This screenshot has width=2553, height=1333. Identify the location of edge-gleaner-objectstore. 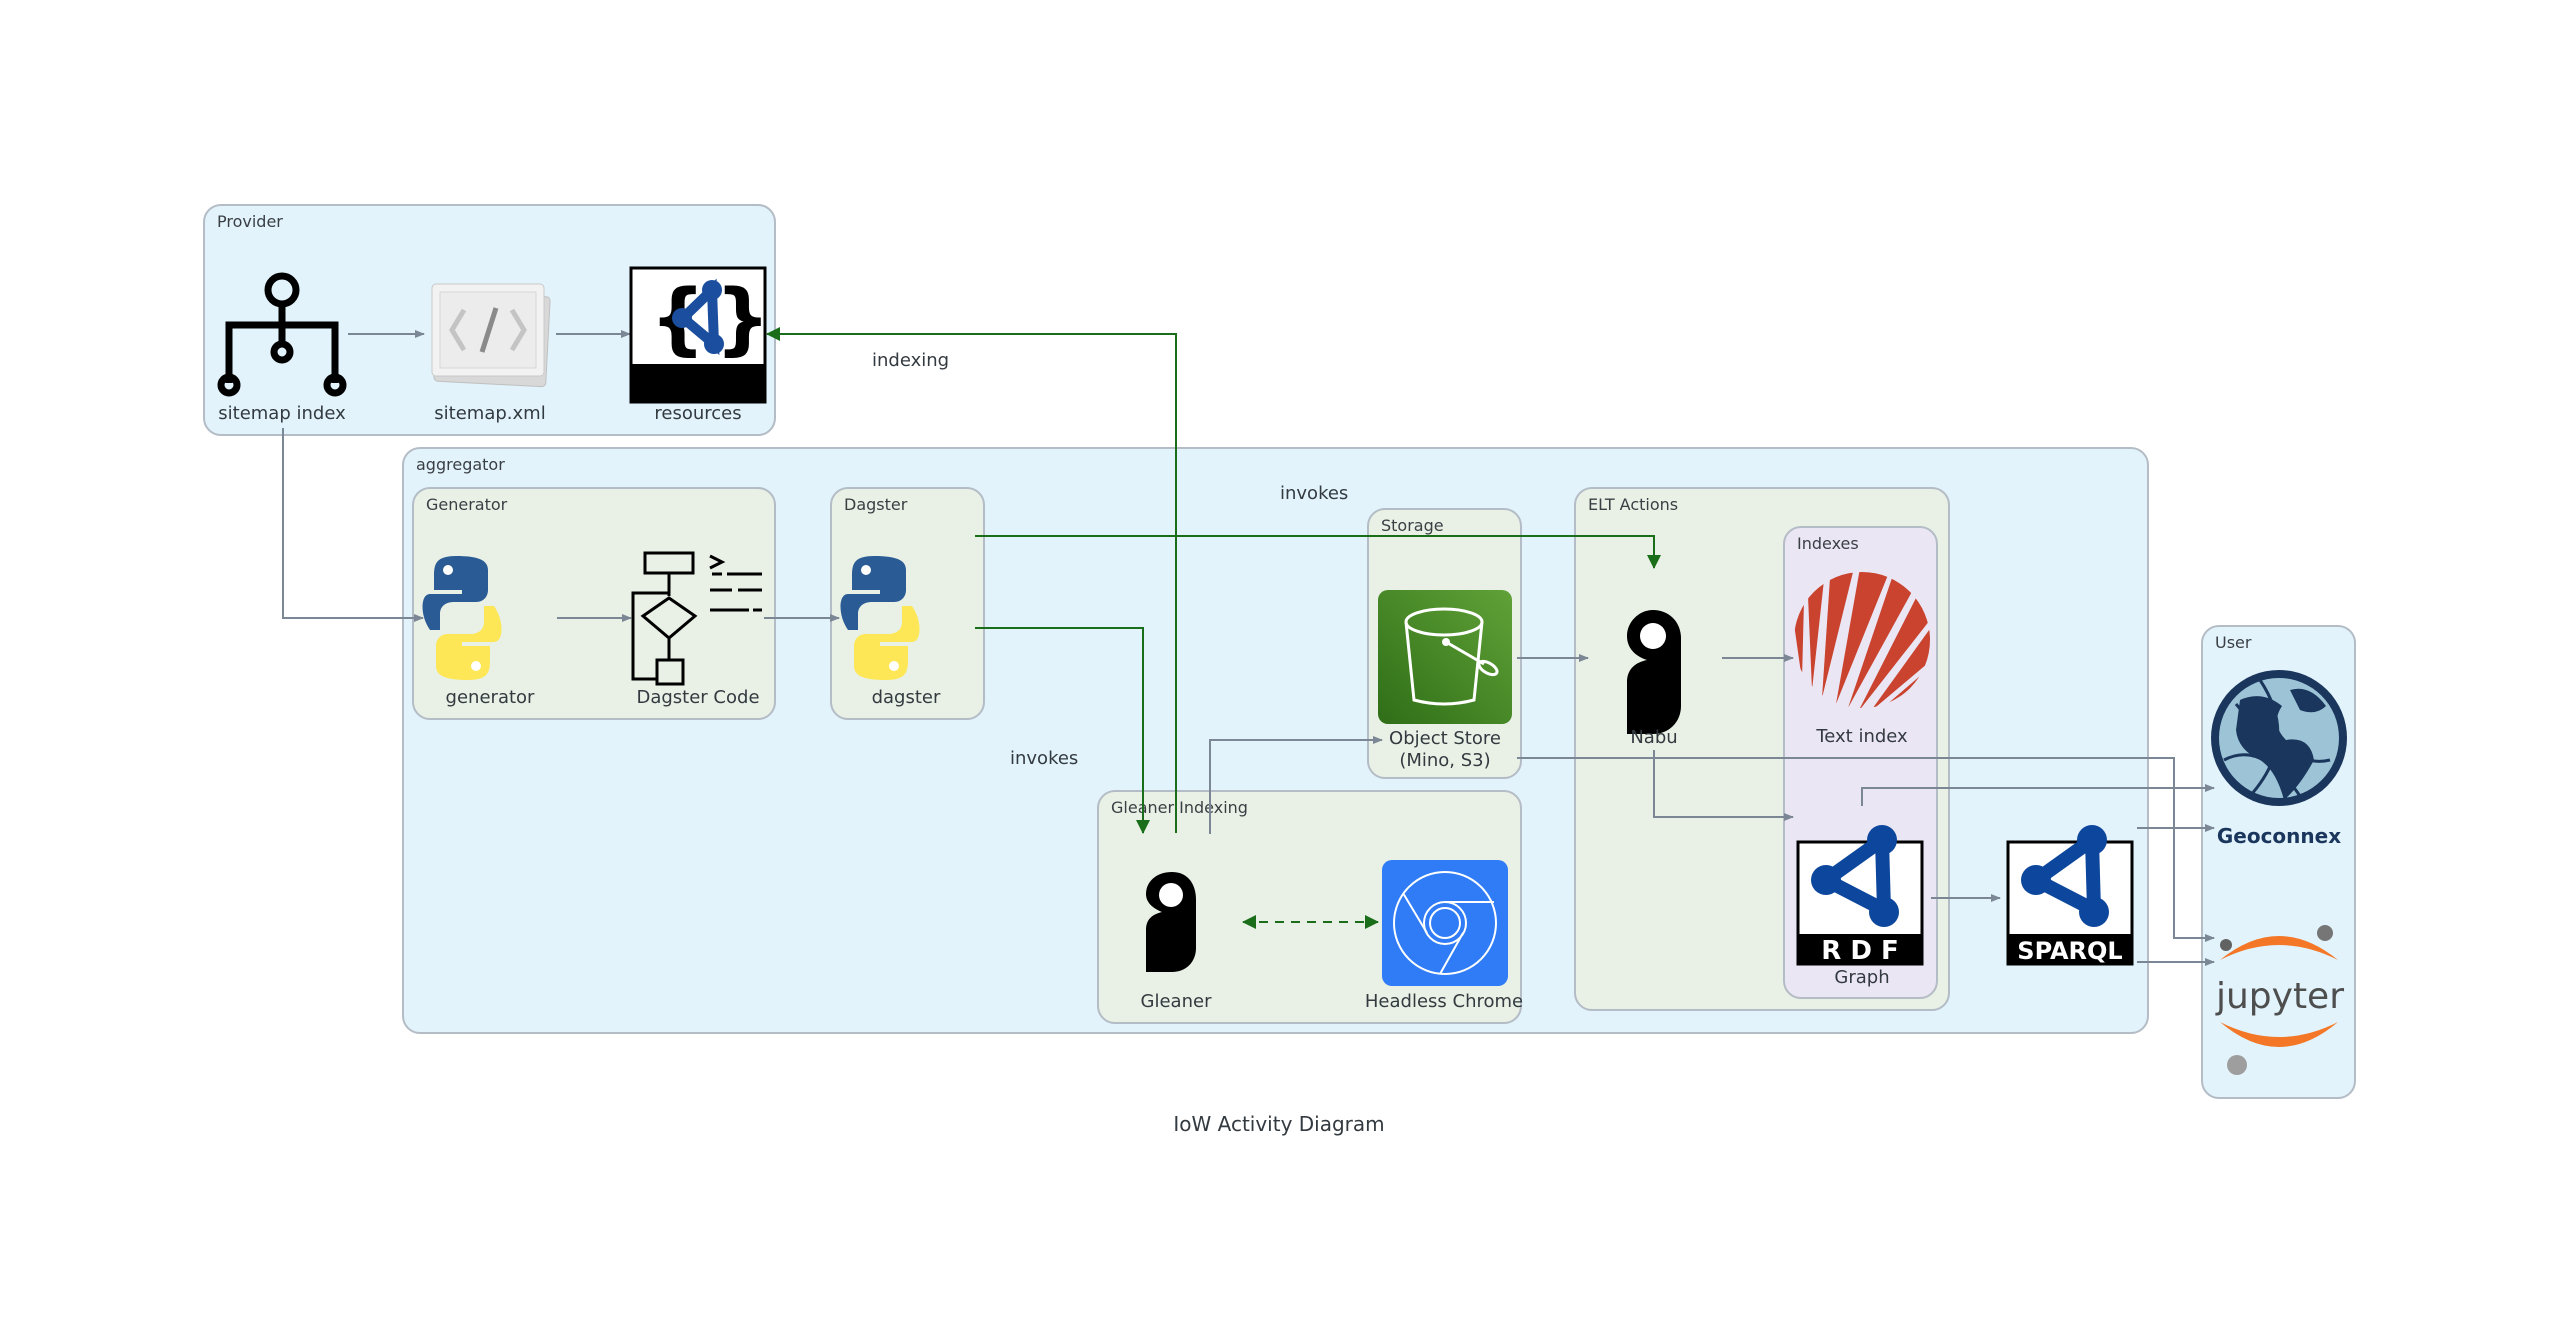
(1296, 785).